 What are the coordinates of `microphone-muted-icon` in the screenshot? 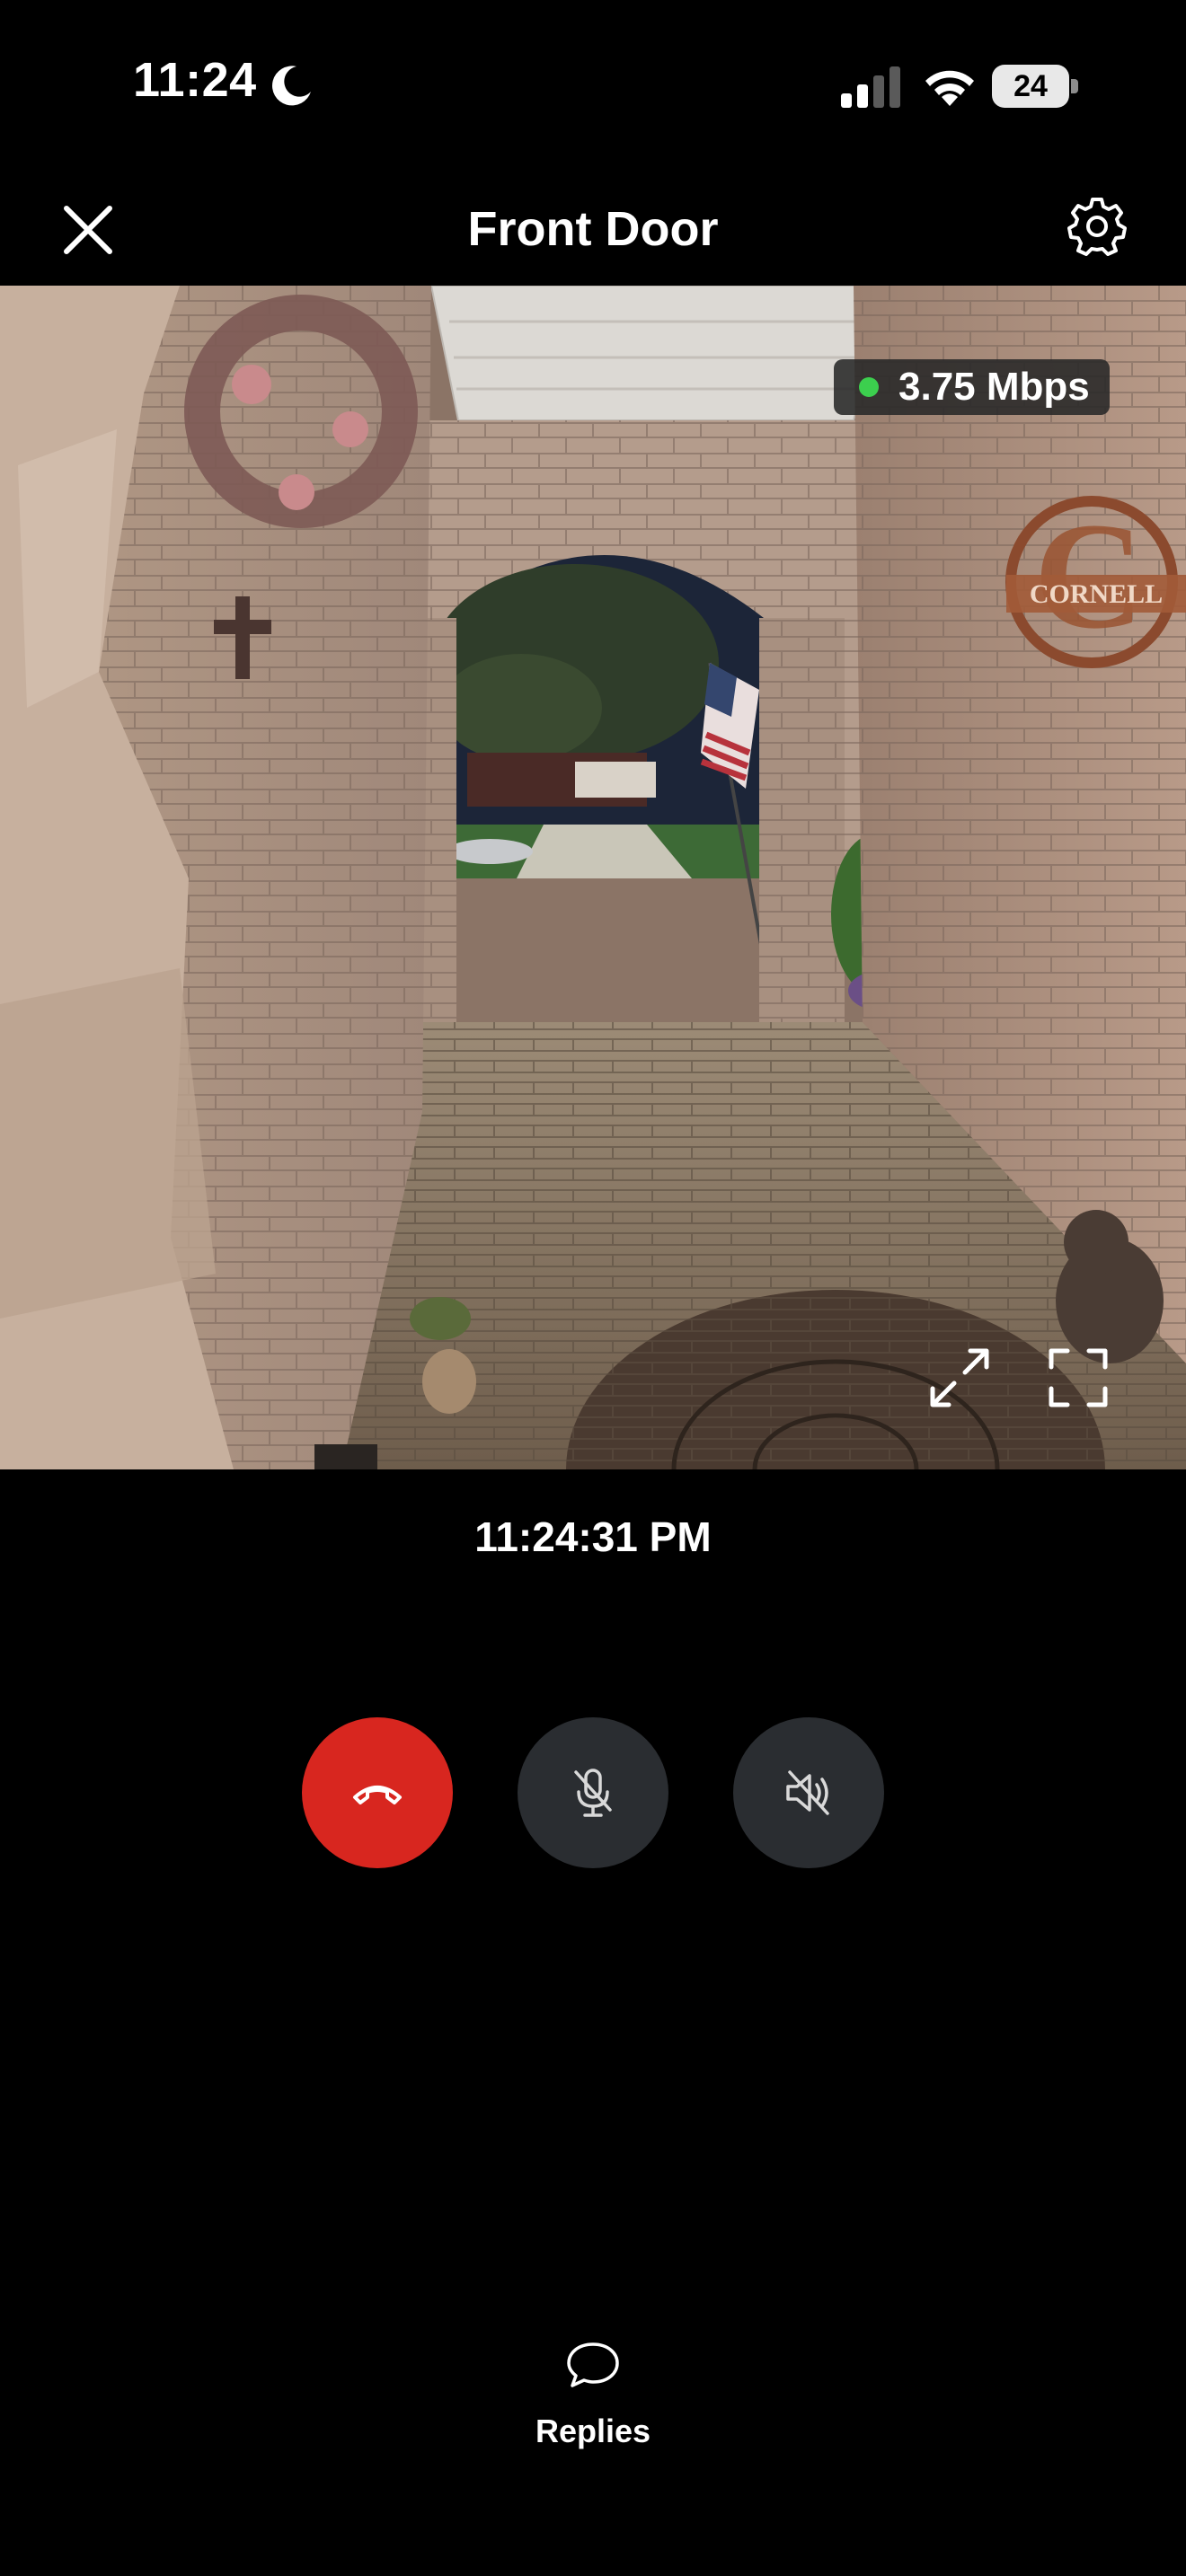 It's located at (593, 1793).